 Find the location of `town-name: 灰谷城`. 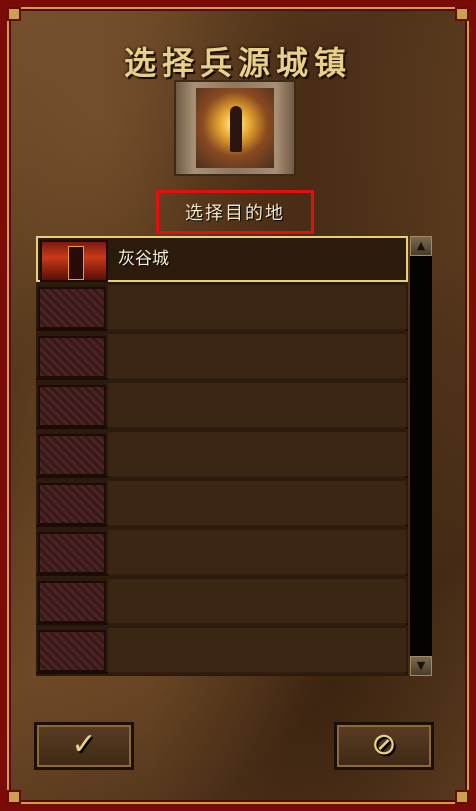

town-name: 灰谷城 is located at coordinates (143, 259).